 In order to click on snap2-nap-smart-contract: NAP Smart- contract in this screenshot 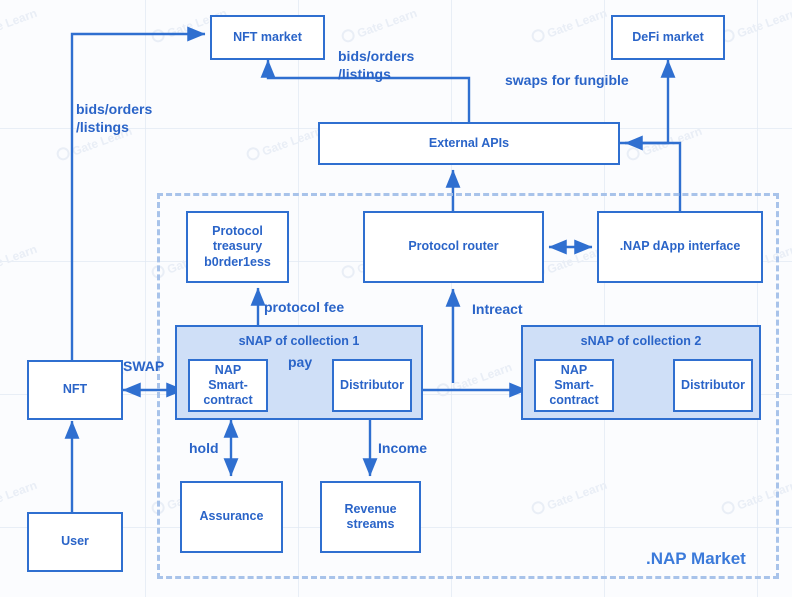, I will do `click(574, 385)`.